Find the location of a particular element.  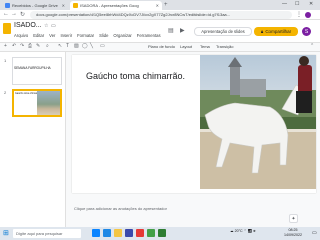

comment-add-icon: ▭ is located at coordinates (102, 46).